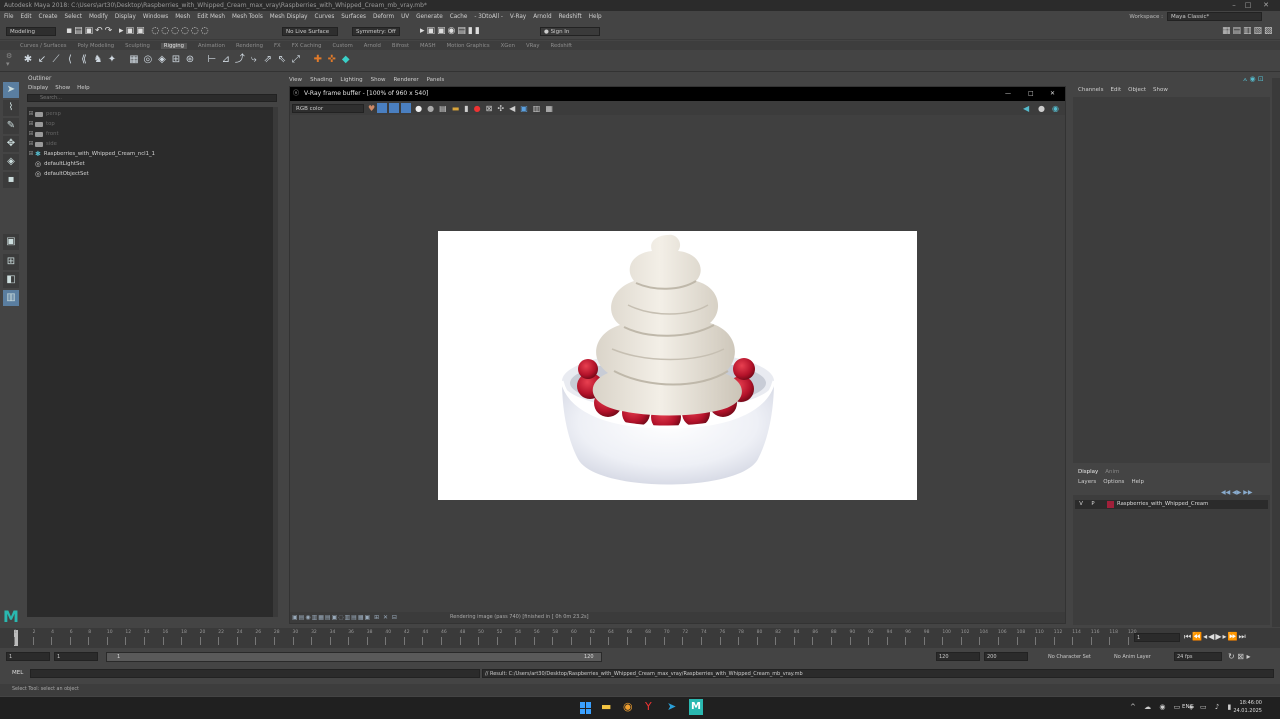 The height and width of the screenshot is (719, 1280). I want to click on layer-playback: P, so click(1093, 504).